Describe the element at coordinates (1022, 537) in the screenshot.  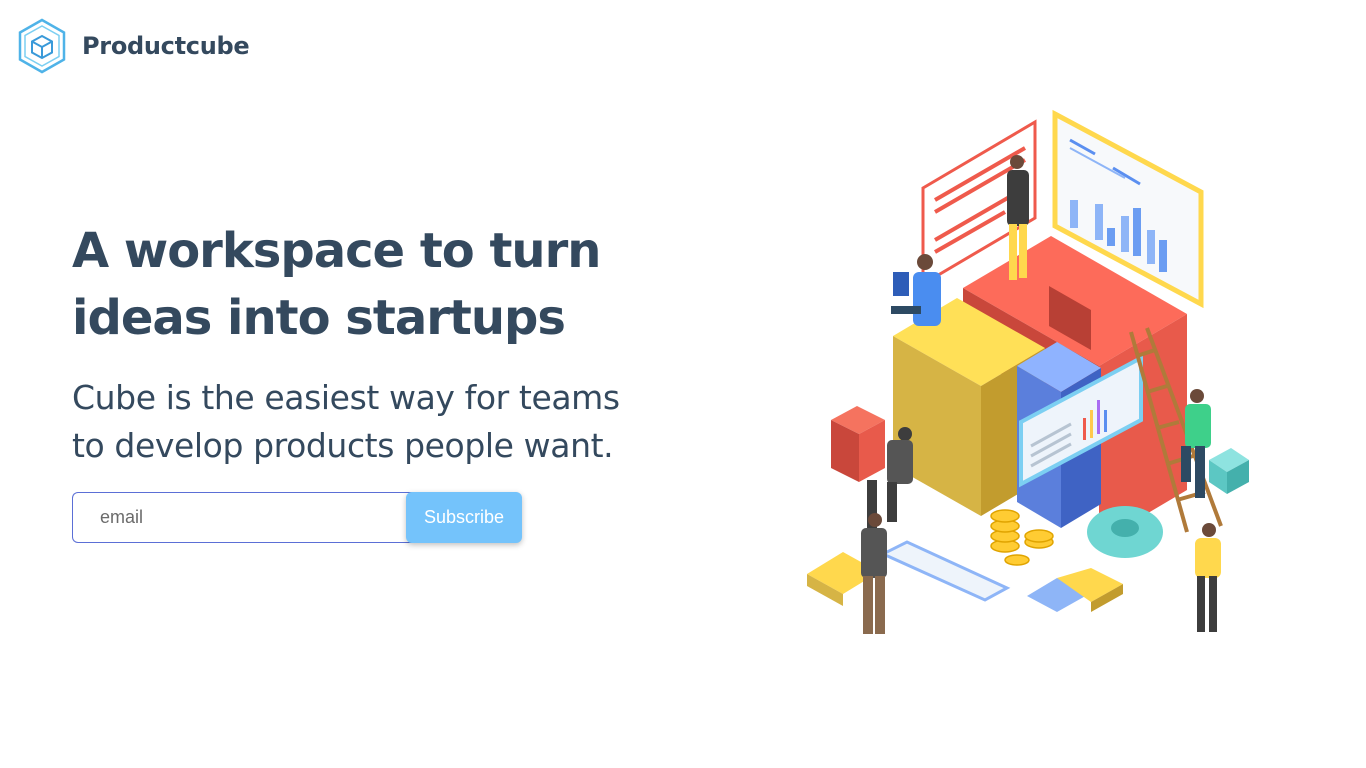
I see `coins` at that location.